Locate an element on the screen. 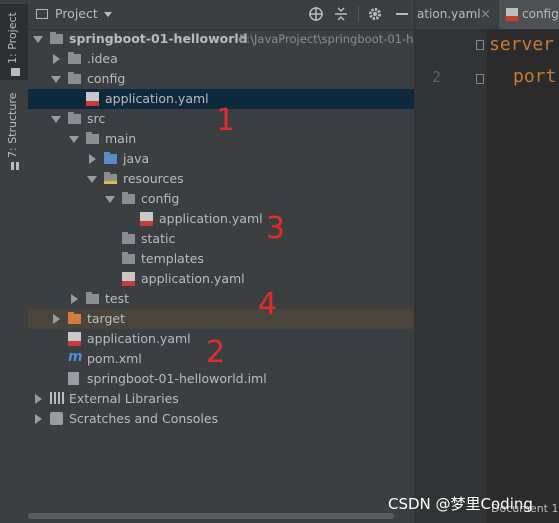  tree-row: static is located at coordinates (221, 239).